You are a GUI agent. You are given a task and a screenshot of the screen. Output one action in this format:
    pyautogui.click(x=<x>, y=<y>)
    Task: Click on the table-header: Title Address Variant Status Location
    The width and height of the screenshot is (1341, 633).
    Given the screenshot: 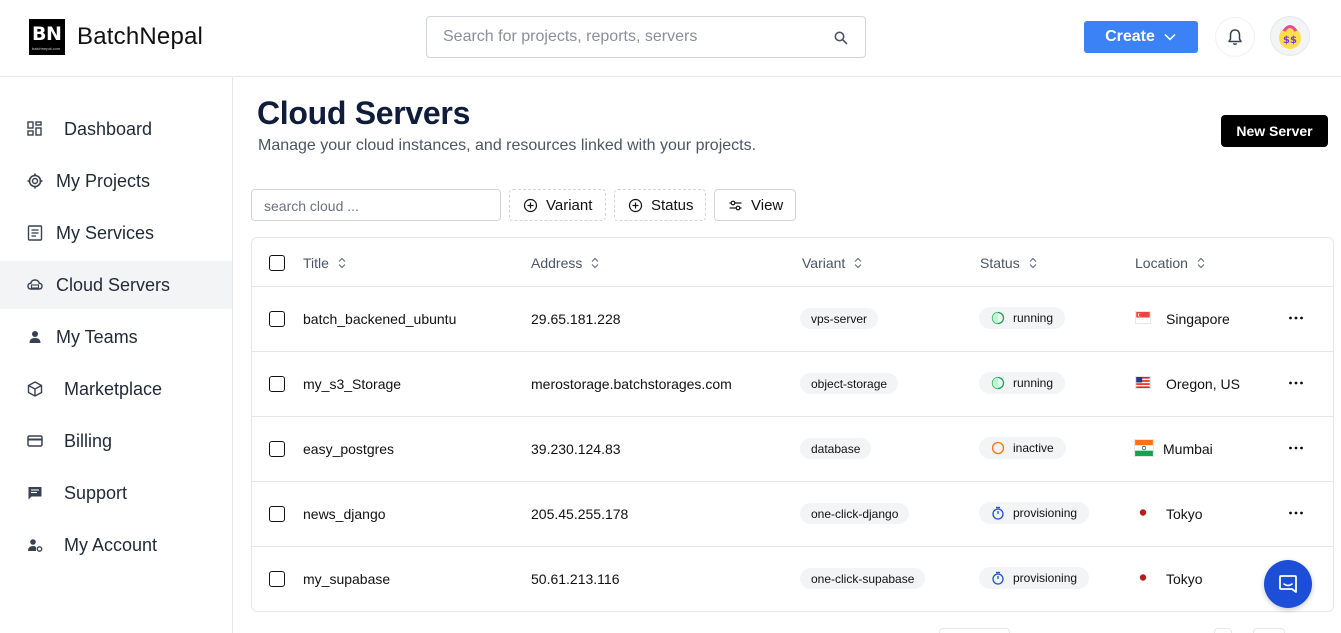 What is the action you would take?
    pyautogui.click(x=792, y=262)
    